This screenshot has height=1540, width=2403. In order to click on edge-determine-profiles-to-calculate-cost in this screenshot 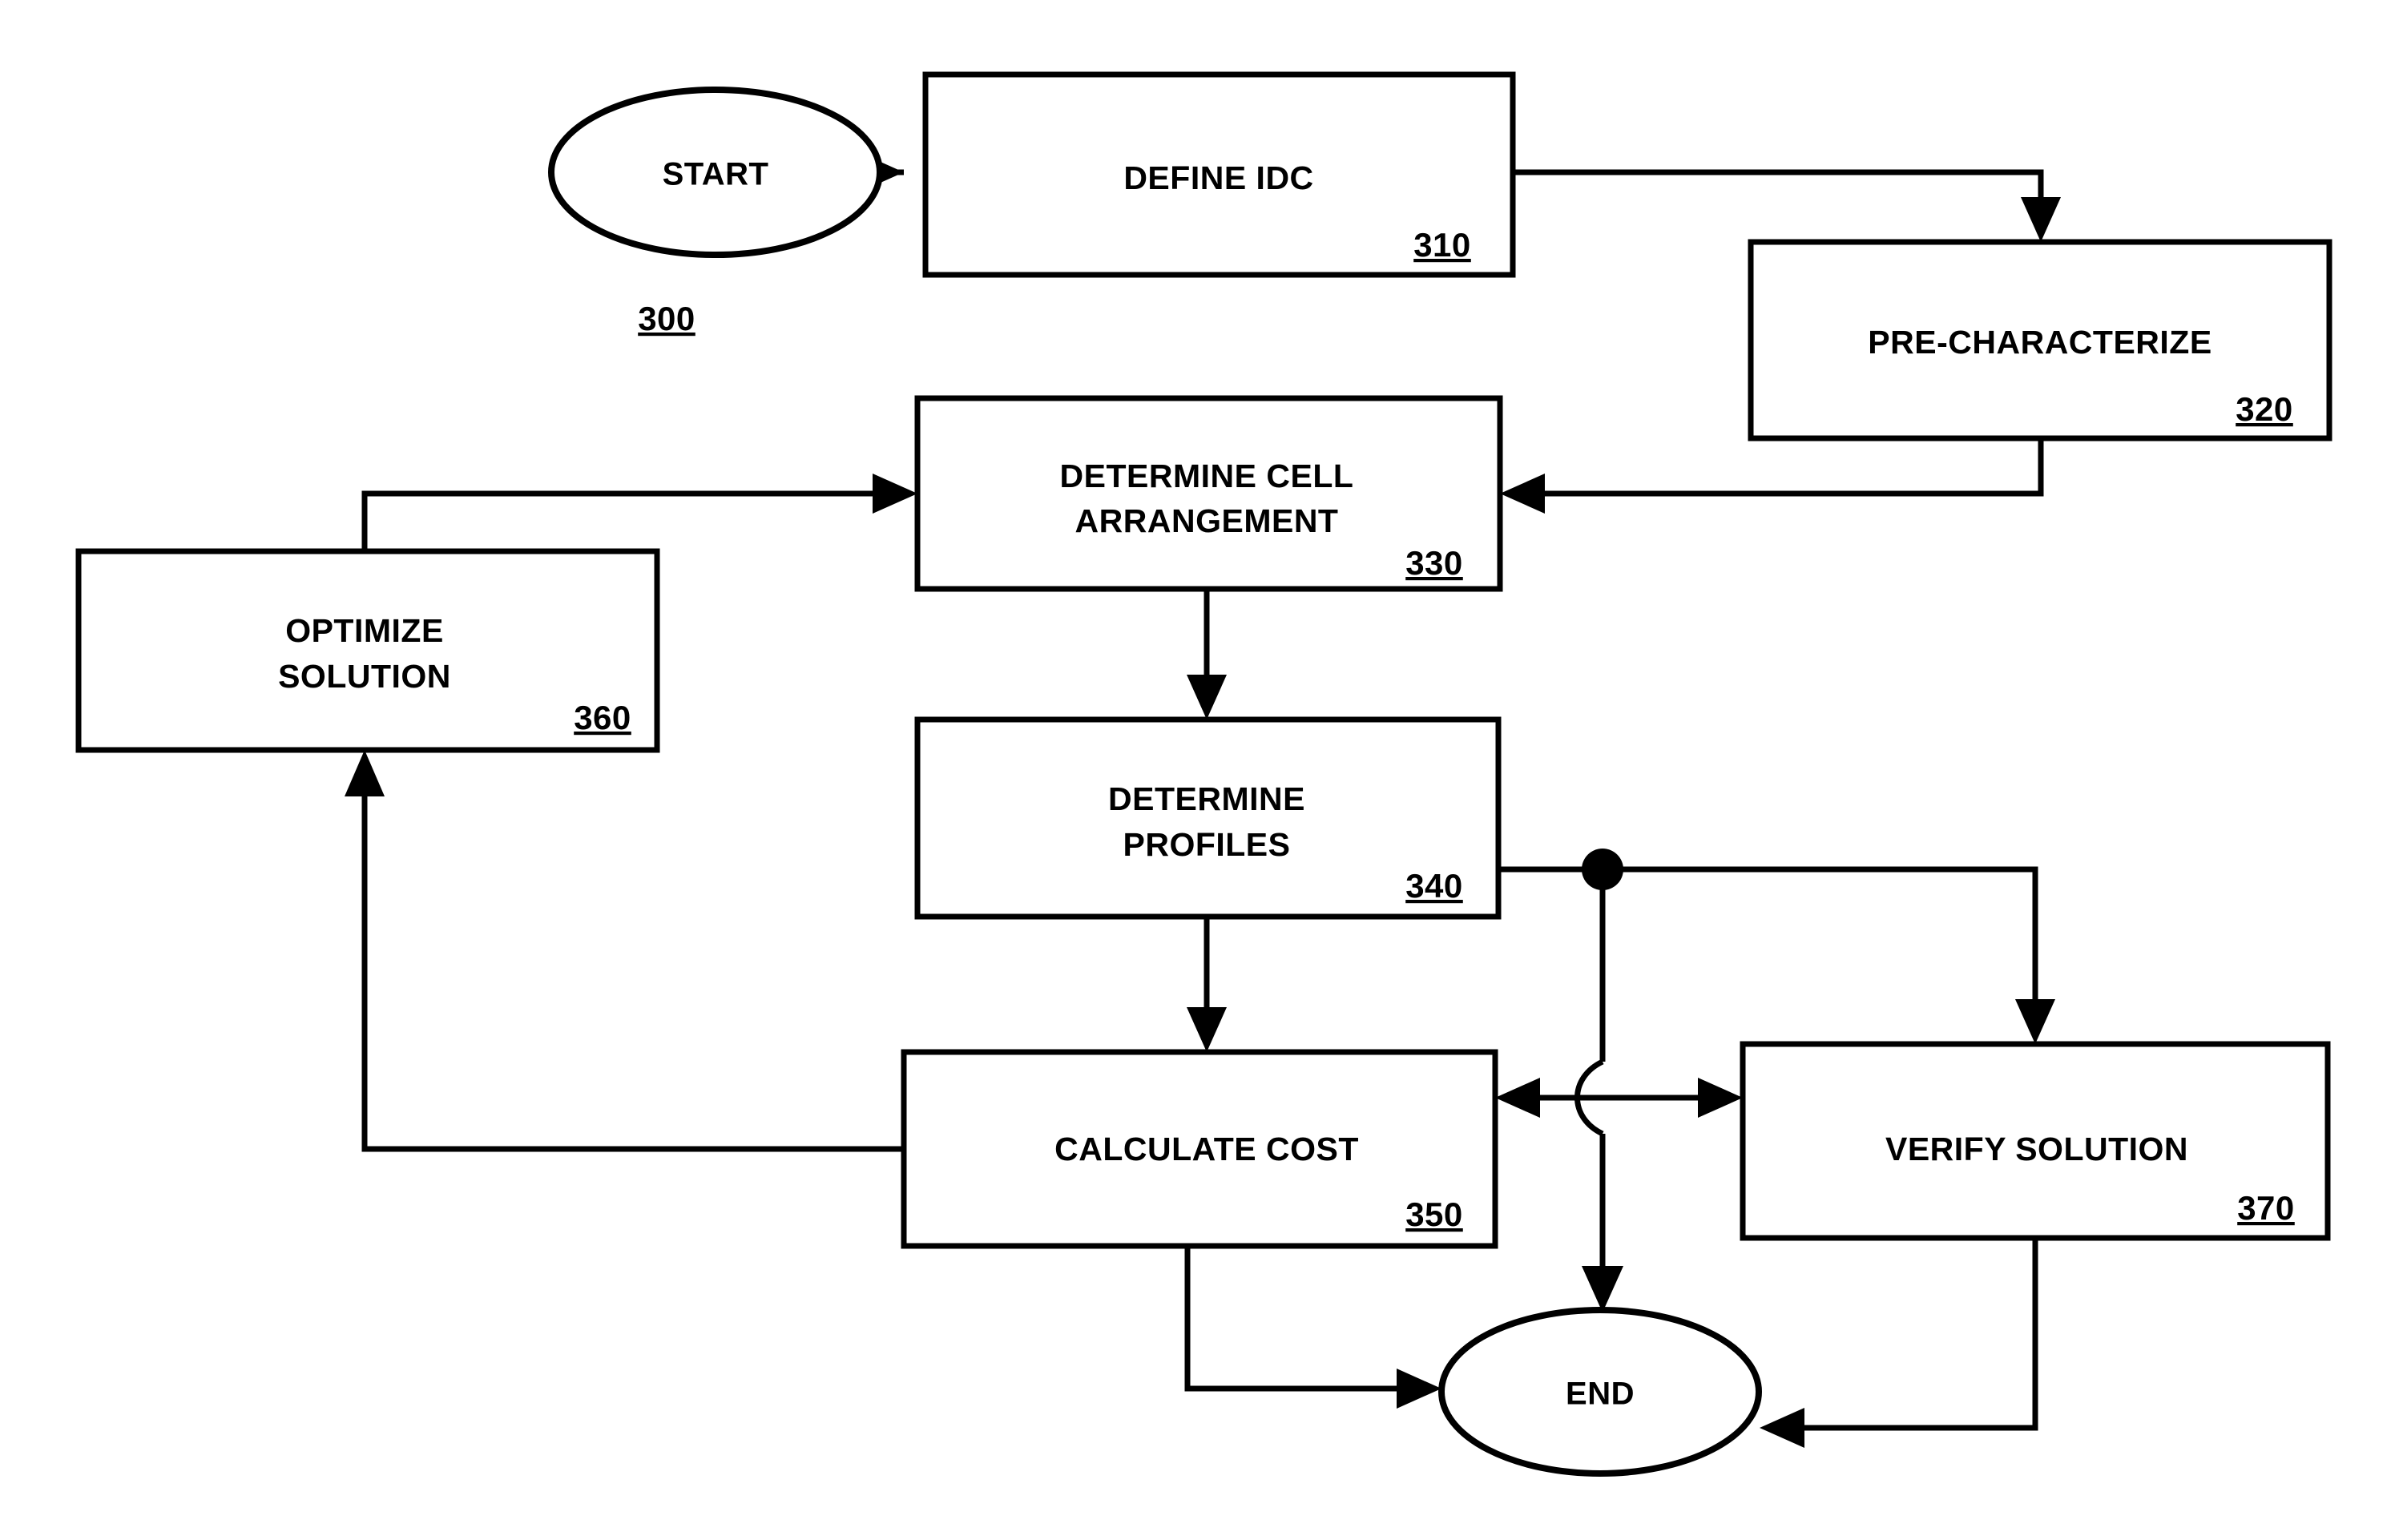, I will do `click(1207, 984)`.